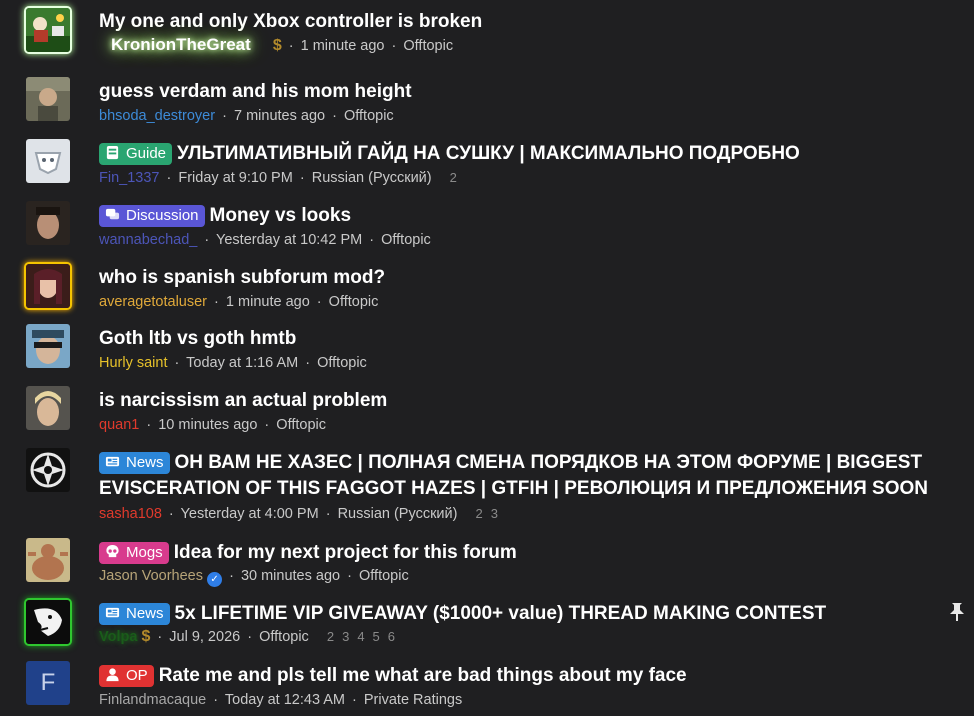  What do you see at coordinates (391, 636) in the screenshot?
I see `page-link: 6` at bounding box center [391, 636].